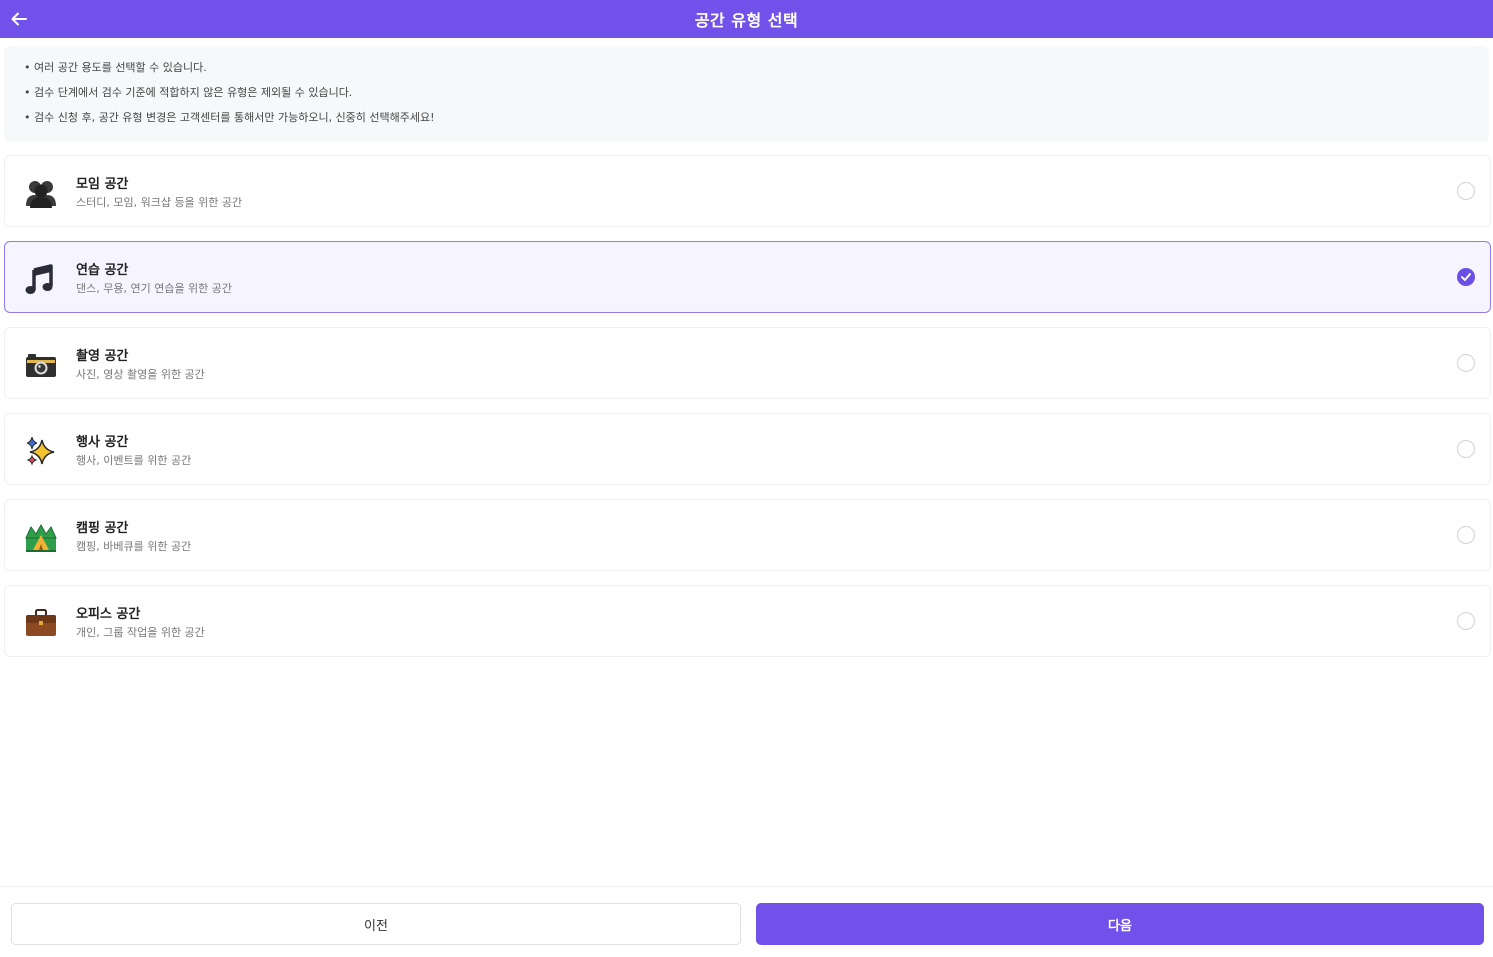 This screenshot has height=957, width=1493. I want to click on check-icon, so click(1466, 277).